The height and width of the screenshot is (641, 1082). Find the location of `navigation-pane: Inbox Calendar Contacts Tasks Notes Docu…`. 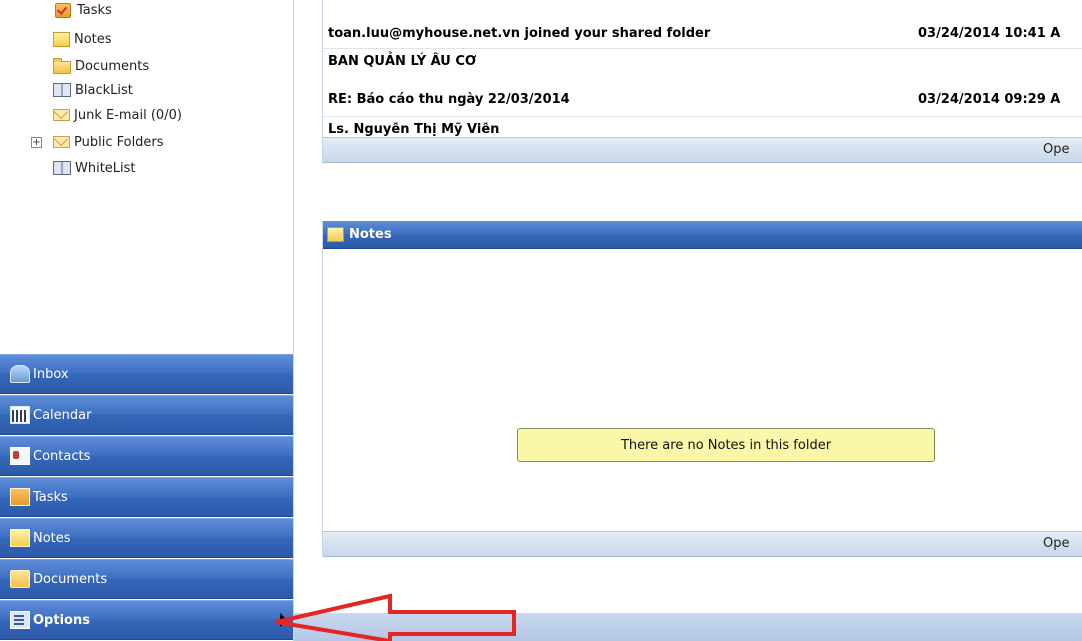

navigation-pane: Inbox Calendar Contacts Tasks Notes Docu… is located at coordinates (146, 497).